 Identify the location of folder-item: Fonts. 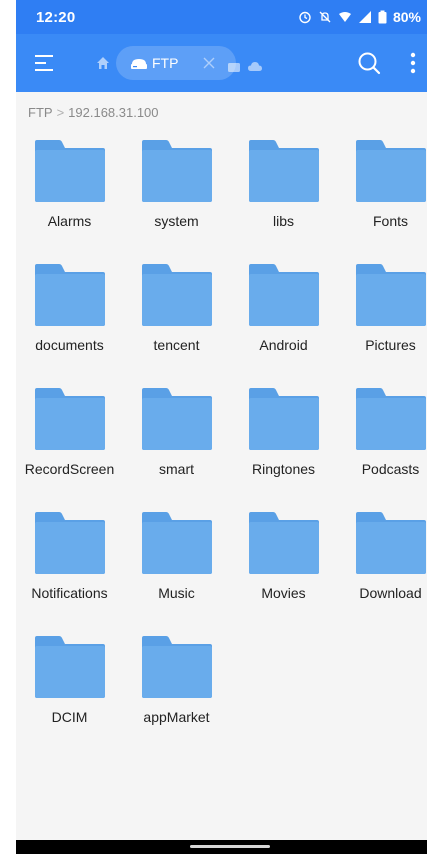
(382, 202).